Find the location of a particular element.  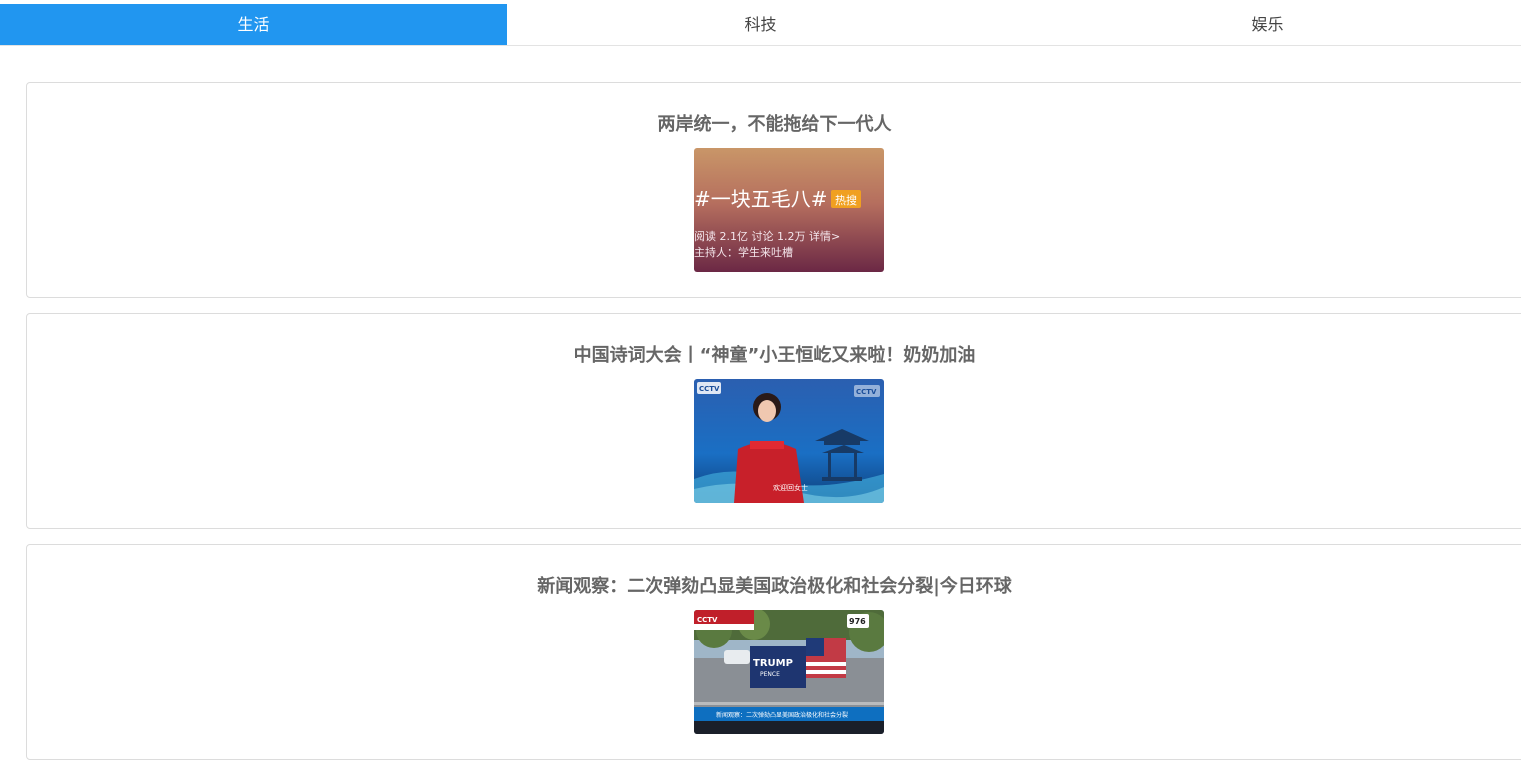

sign-line-2: PENCE is located at coordinates (770, 674).